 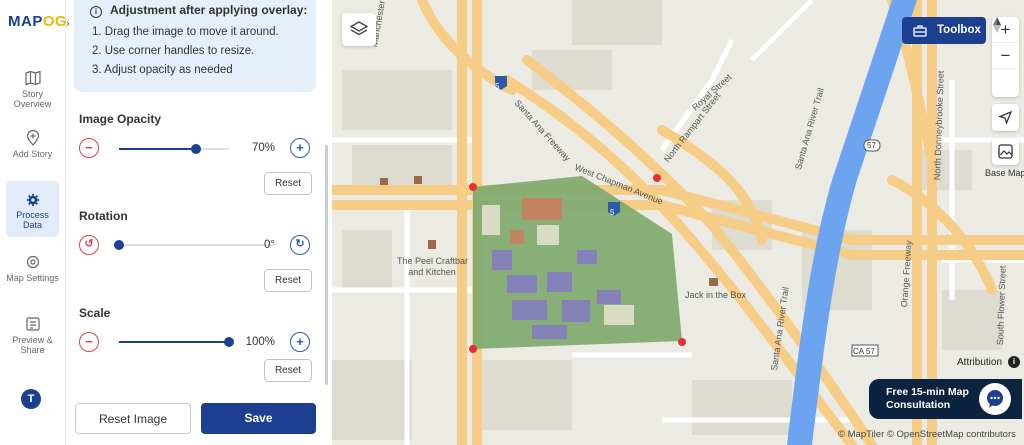 I want to click on map-label-shield: CA 57, so click(x=864, y=351).